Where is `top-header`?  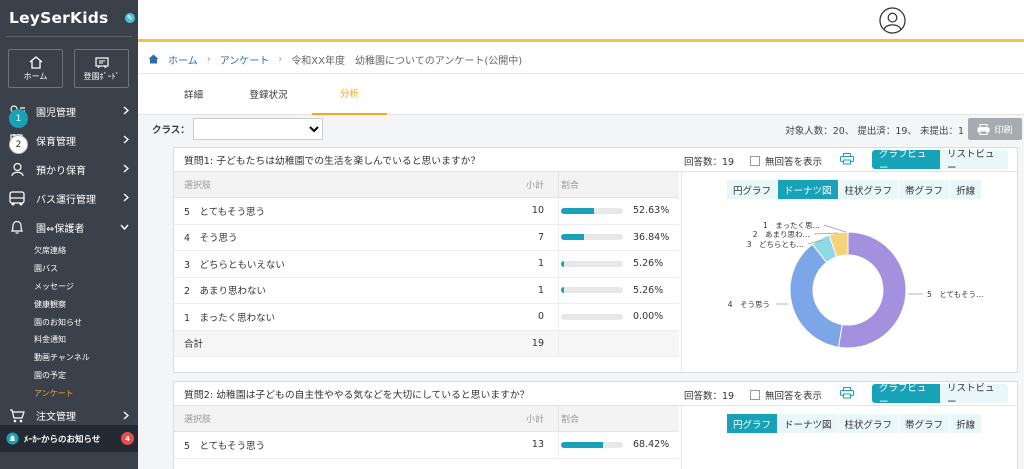
top-header is located at coordinates (581, 21).